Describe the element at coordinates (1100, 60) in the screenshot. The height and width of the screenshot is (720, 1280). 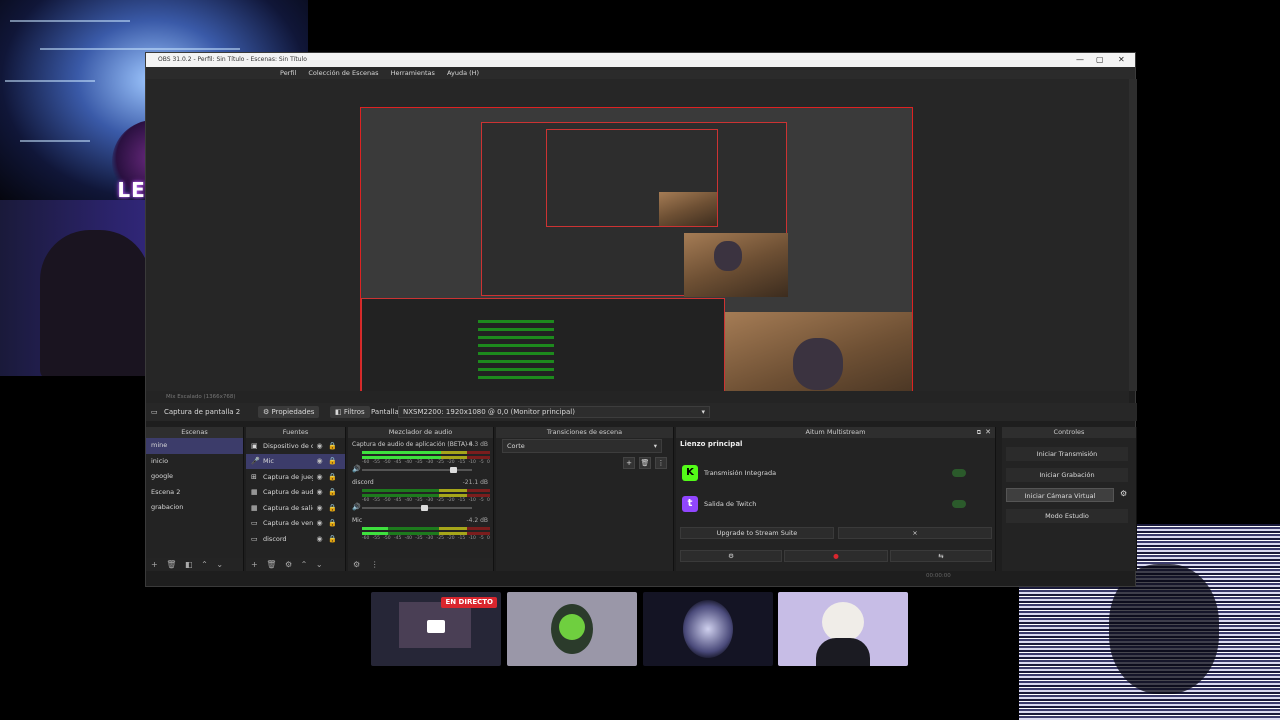
I see `maximize-button: ▢` at that location.